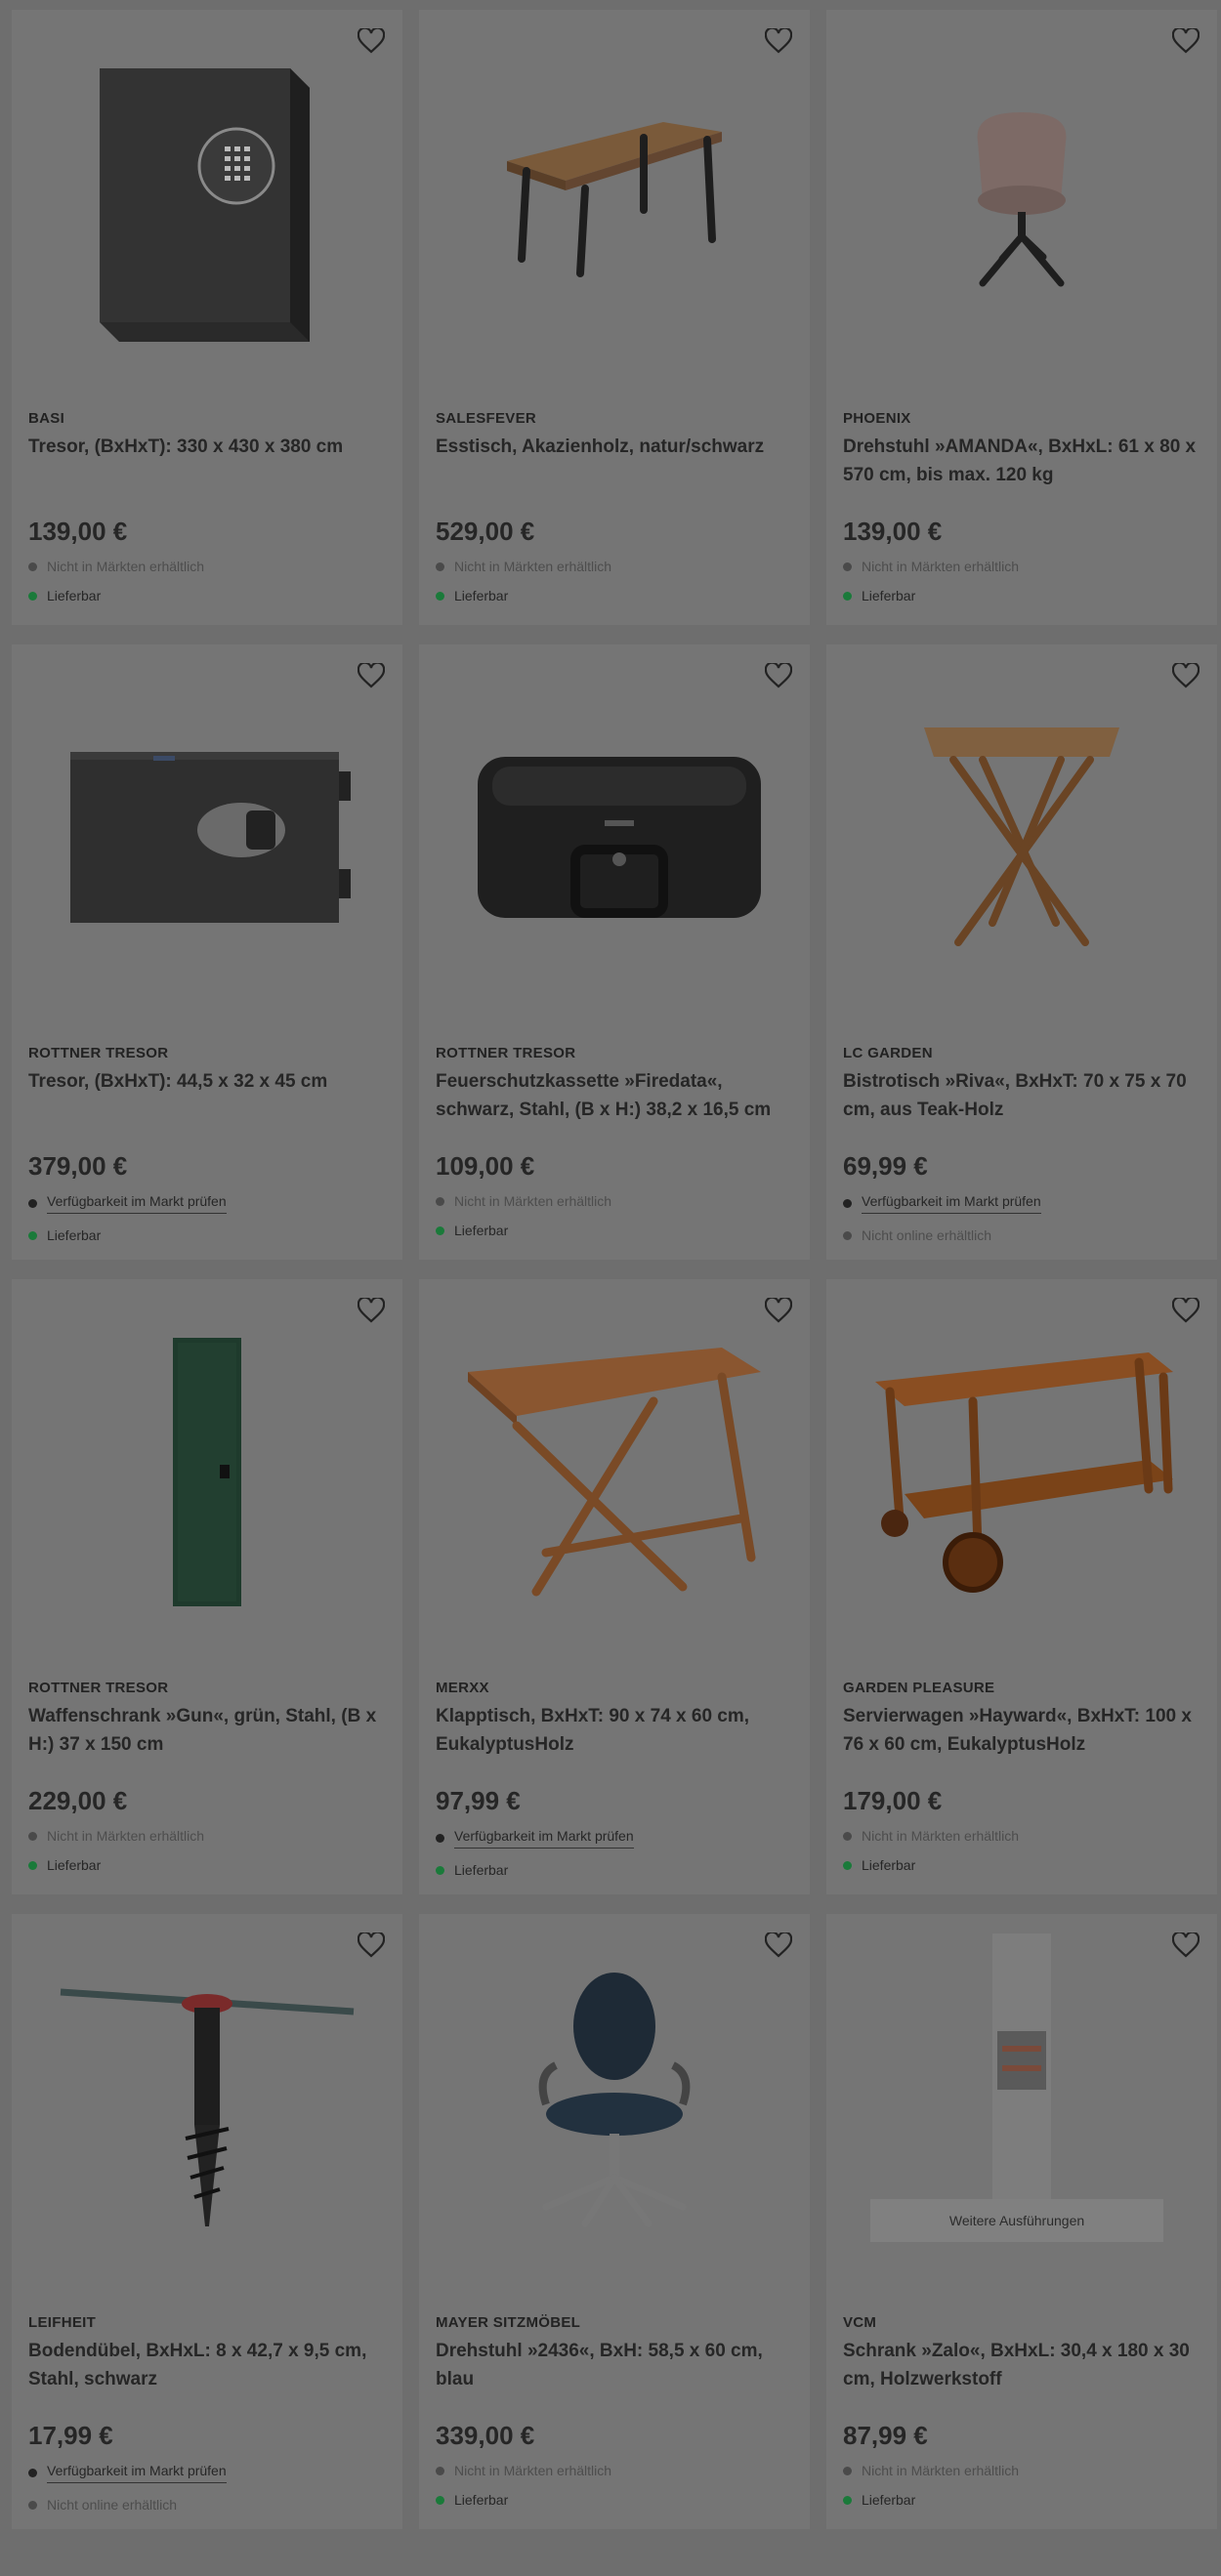 This screenshot has height=2576, width=1221. I want to click on product-price: 17,99 €, so click(70, 2436).